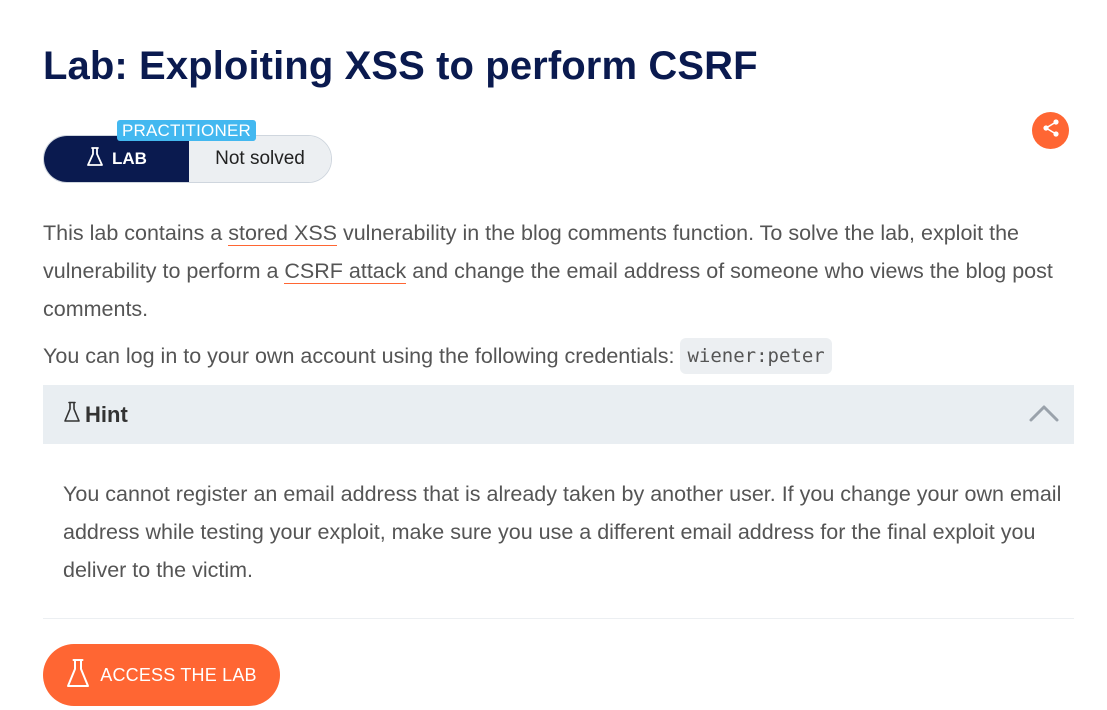  What do you see at coordinates (756, 356) in the screenshot?
I see `credentials-code: wiener:peter` at bounding box center [756, 356].